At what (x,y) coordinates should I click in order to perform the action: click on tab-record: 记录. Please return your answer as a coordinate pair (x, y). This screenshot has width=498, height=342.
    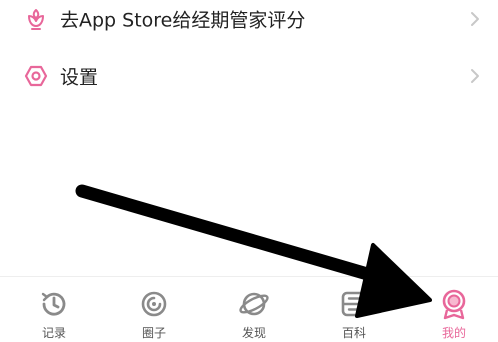
    Looking at the image, I should click on (54, 309).